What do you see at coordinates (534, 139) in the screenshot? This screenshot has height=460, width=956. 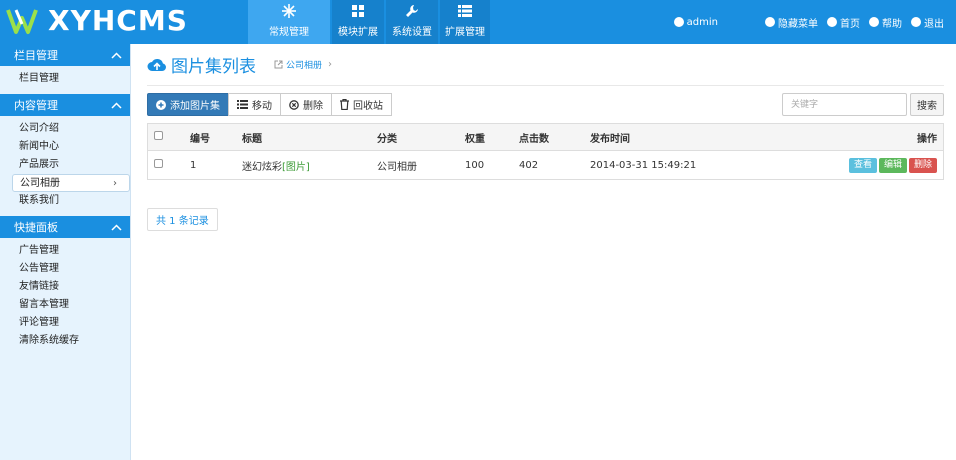 I see `header-clicks: 点击数` at bounding box center [534, 139].